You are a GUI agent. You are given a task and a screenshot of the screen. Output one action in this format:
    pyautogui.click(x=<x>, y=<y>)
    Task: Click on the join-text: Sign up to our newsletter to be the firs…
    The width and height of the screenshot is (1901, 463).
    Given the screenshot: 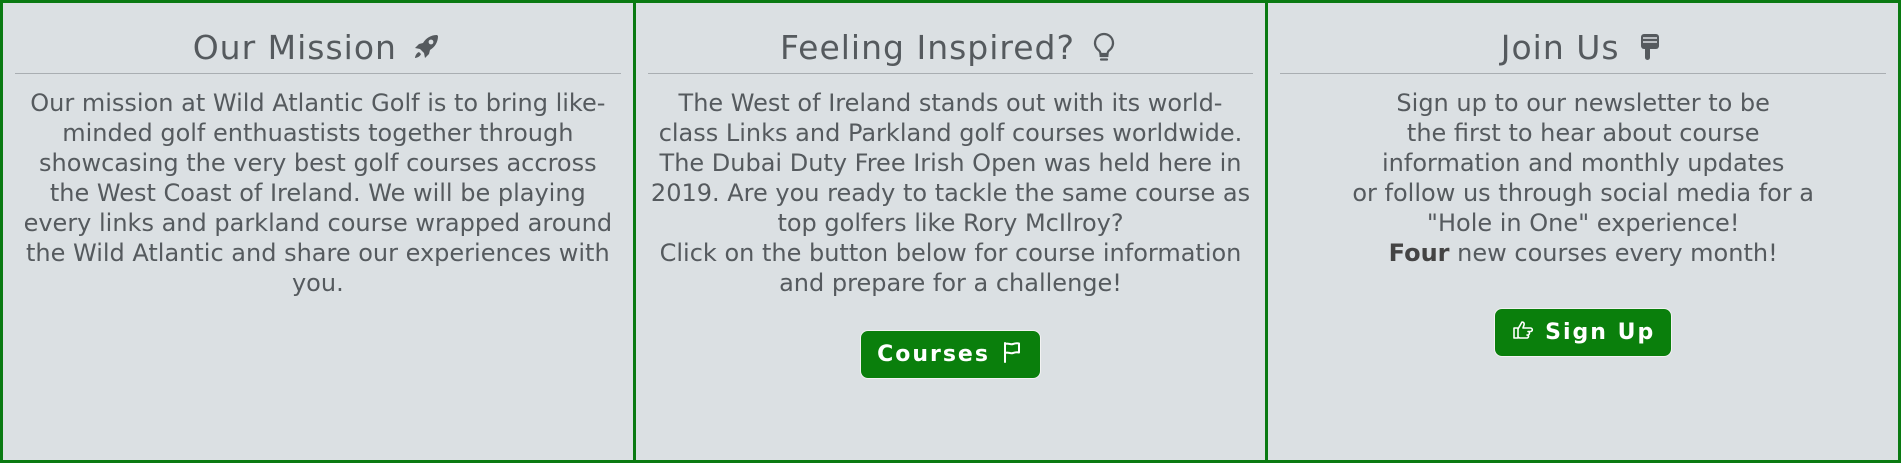 What is the action you would take?
    pyautogui.click(x=1583, y=178)
    